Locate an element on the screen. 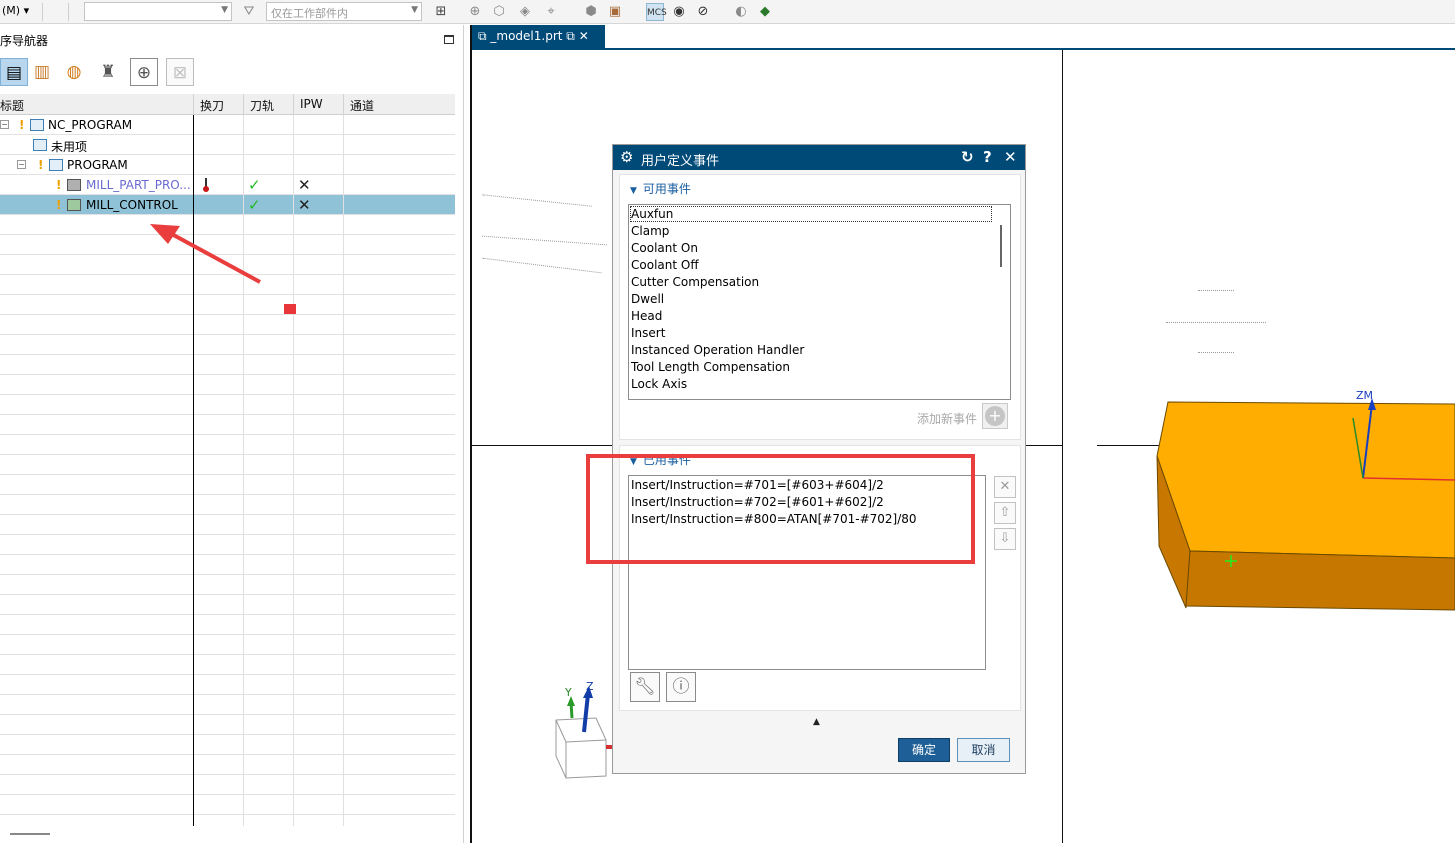 The width and height of the screenshot is (1455, 843). available-event-item: Coolant On is located at coordinates (664, 248).